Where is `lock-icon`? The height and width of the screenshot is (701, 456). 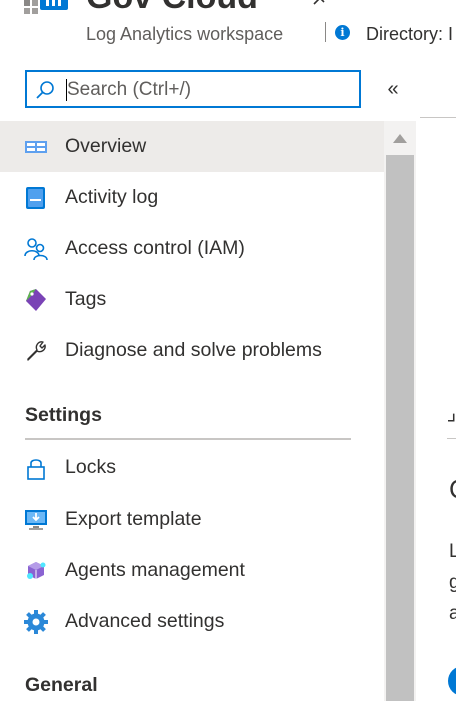 lock-icon is located at coordinates (36, 469).